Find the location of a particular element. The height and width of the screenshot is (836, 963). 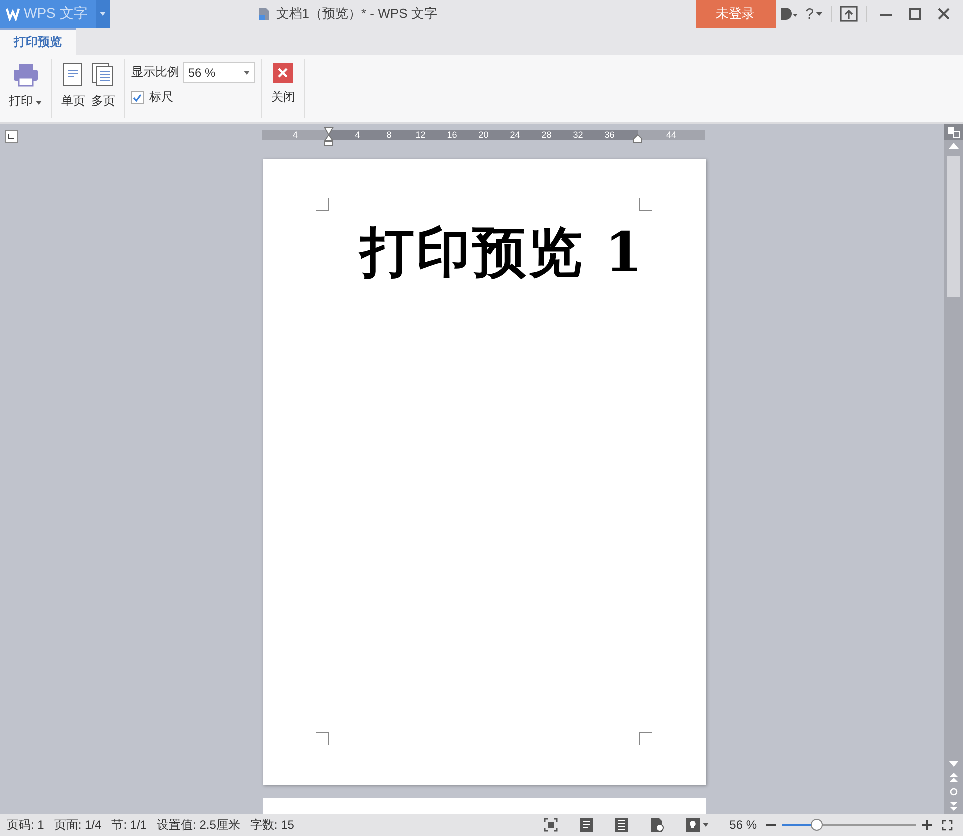

document-icon is located at coordinates (264, 14).